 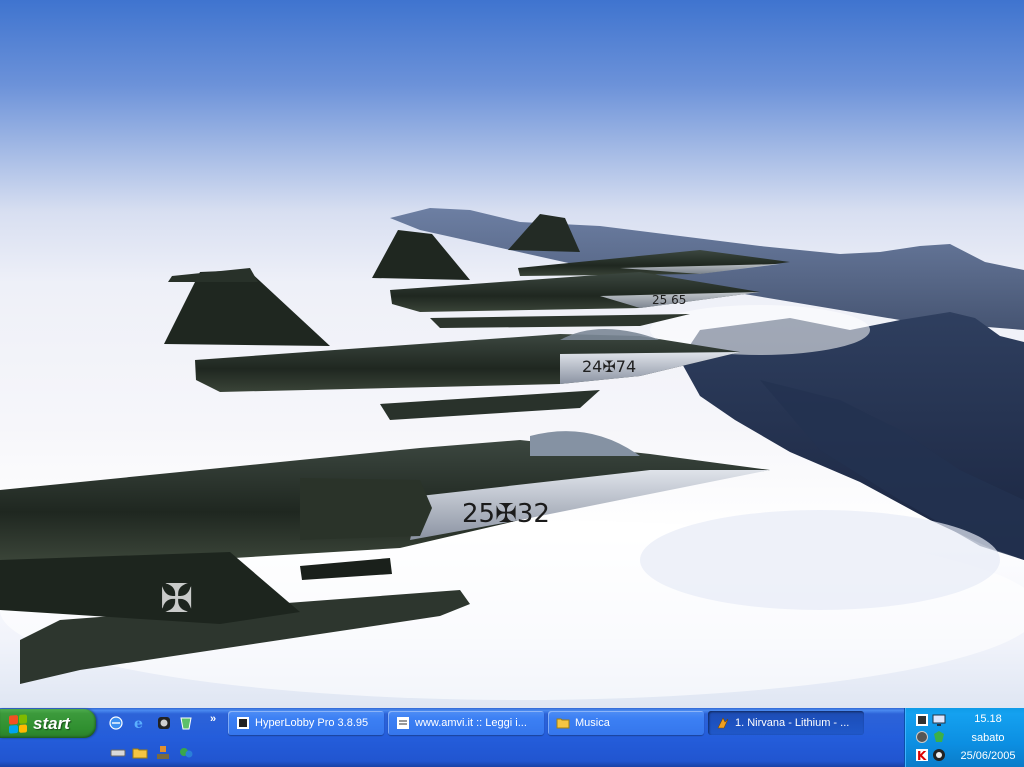 What do you see at coordinates (18, 723) in the screenshot?
I see `windows-logo-icon` at bounding box center [18, 723].